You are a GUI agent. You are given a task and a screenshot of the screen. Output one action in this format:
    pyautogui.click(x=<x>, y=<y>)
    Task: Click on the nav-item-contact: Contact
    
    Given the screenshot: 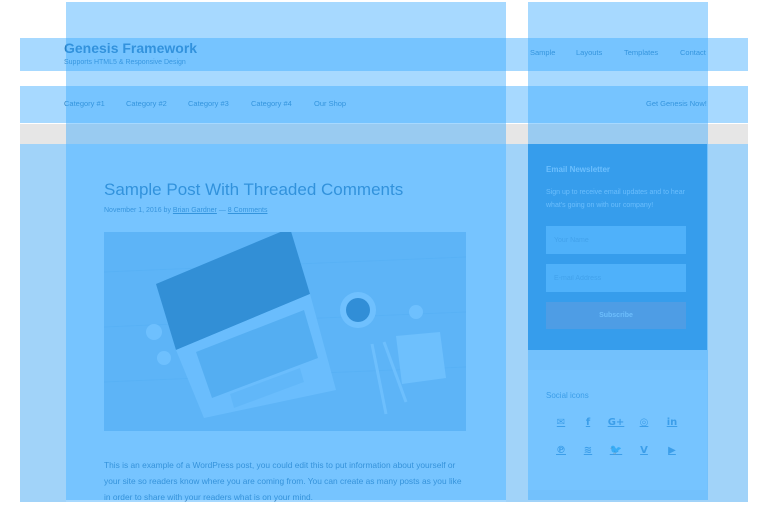 What is the action you would take?
    pyautogui.click(x=693, y=52)
    